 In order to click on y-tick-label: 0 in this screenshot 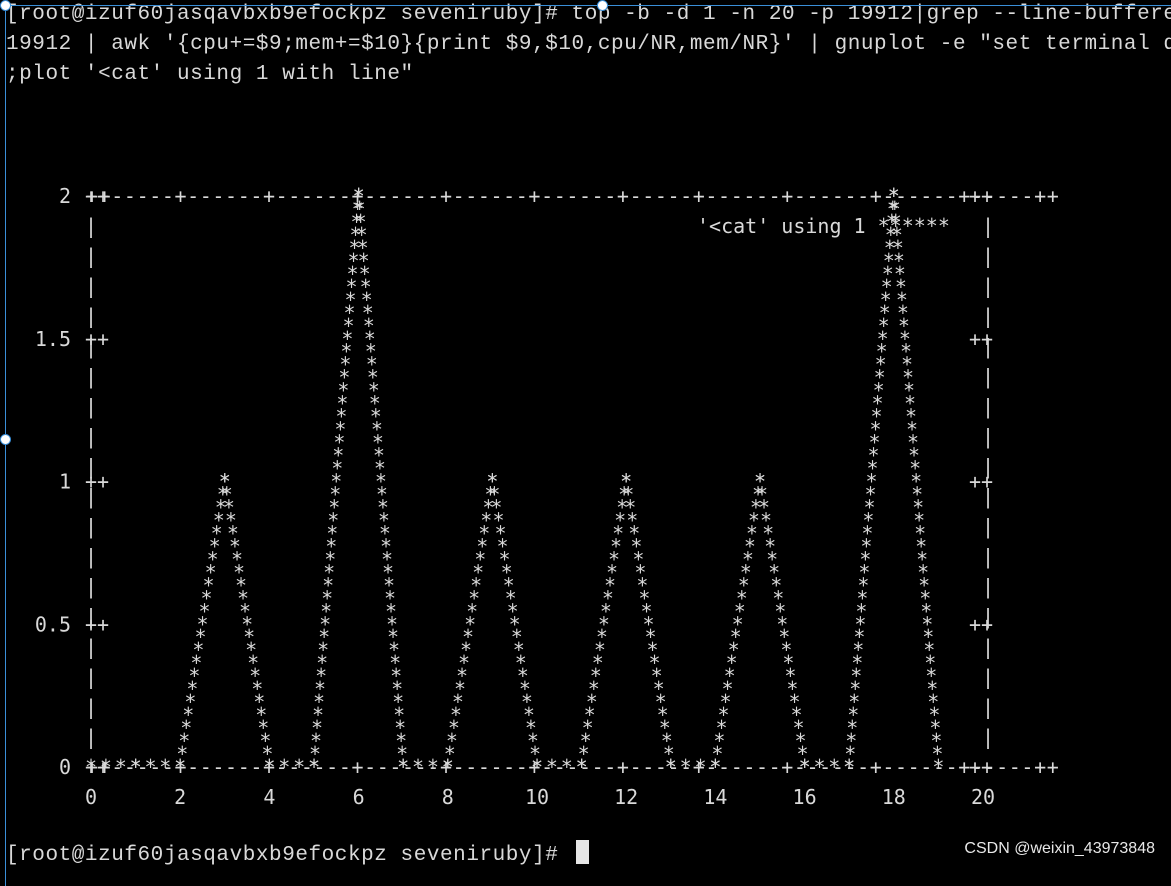, I will do `click(65, 767)`.